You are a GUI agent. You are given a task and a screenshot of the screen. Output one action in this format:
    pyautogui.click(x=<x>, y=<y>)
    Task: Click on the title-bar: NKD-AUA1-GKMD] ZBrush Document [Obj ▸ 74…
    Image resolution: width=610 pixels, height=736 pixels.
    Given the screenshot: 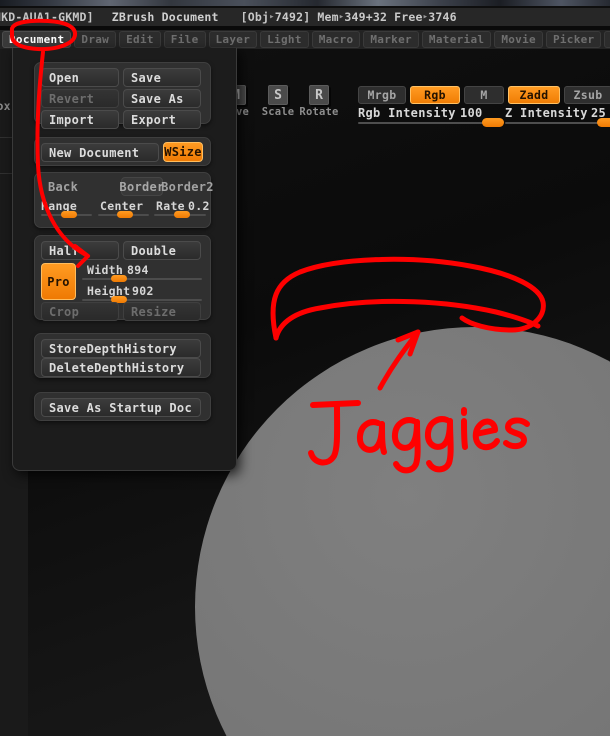 What is the action you would take?
    pyautogui.click(x=305, y=17)
    